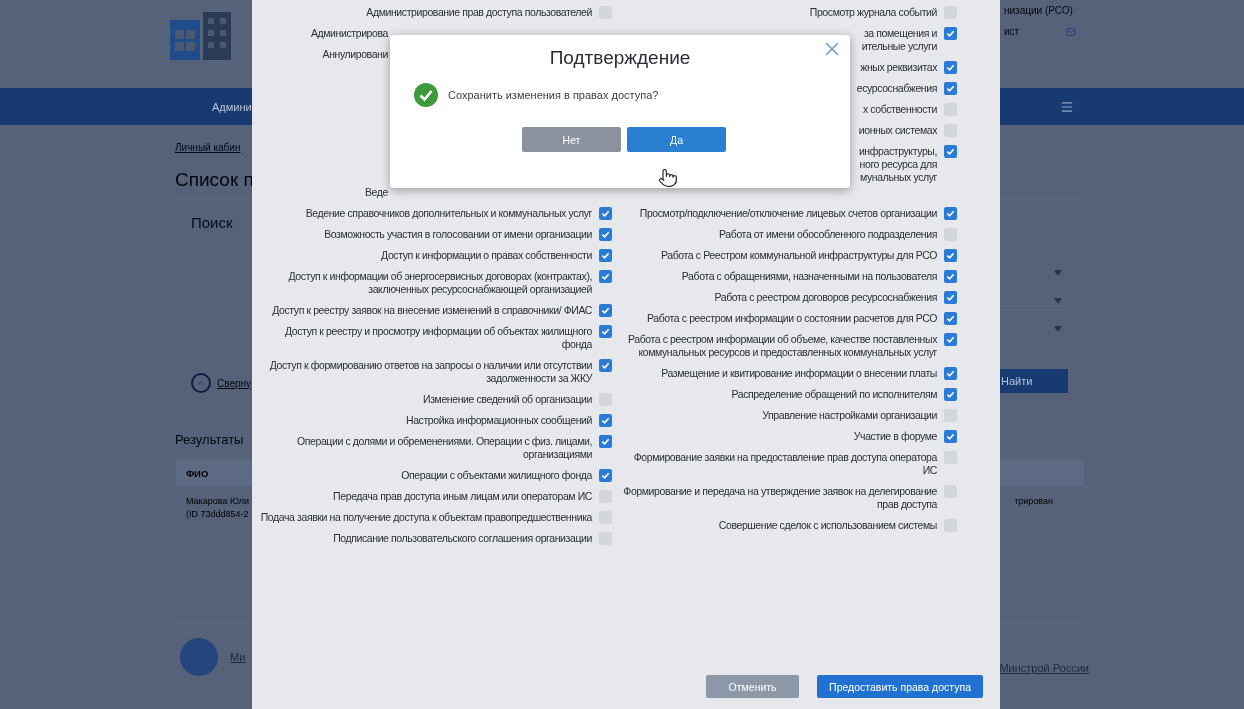 This screenshot has width=1244, height=709. Describe the element at coordinates (496, 475) in the screenshot. I see `permission-label: Операции с объектами жилищного фонда` at that location.